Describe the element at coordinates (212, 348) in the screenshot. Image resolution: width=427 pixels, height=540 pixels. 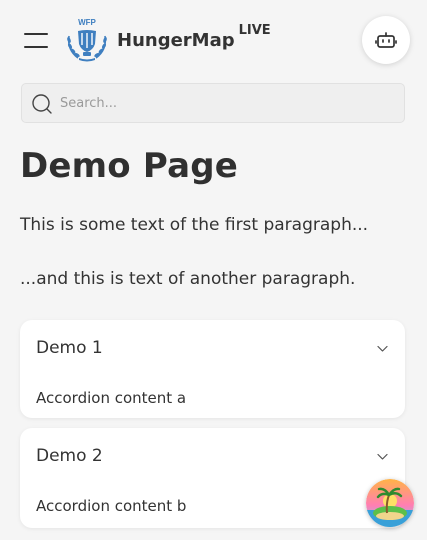
I see `accordion-header: Demo 1` at that location.